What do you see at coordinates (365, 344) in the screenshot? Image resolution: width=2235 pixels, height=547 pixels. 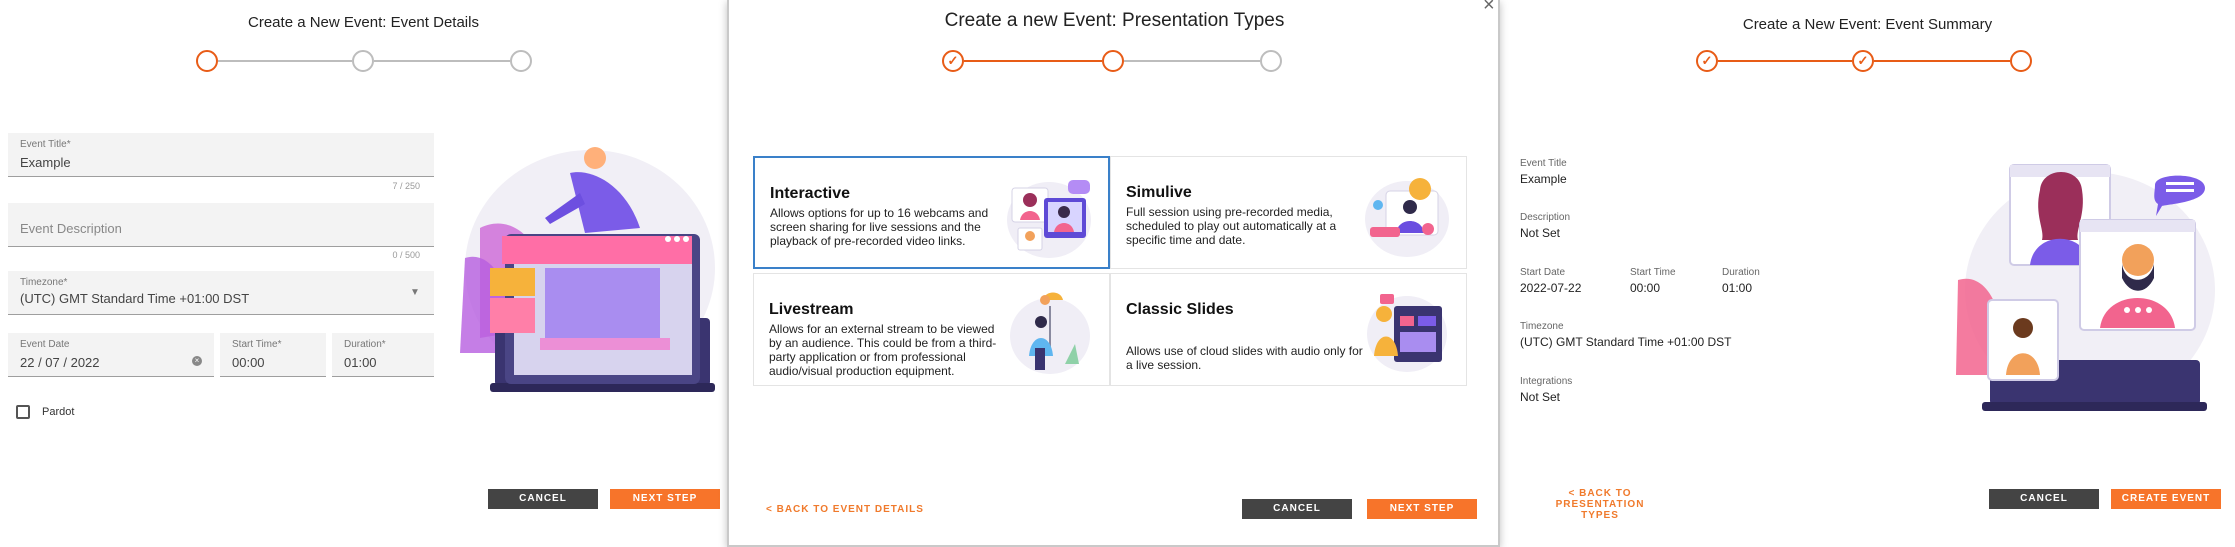 I see `duration-label: Duration*` at bounding box center [365, 344].